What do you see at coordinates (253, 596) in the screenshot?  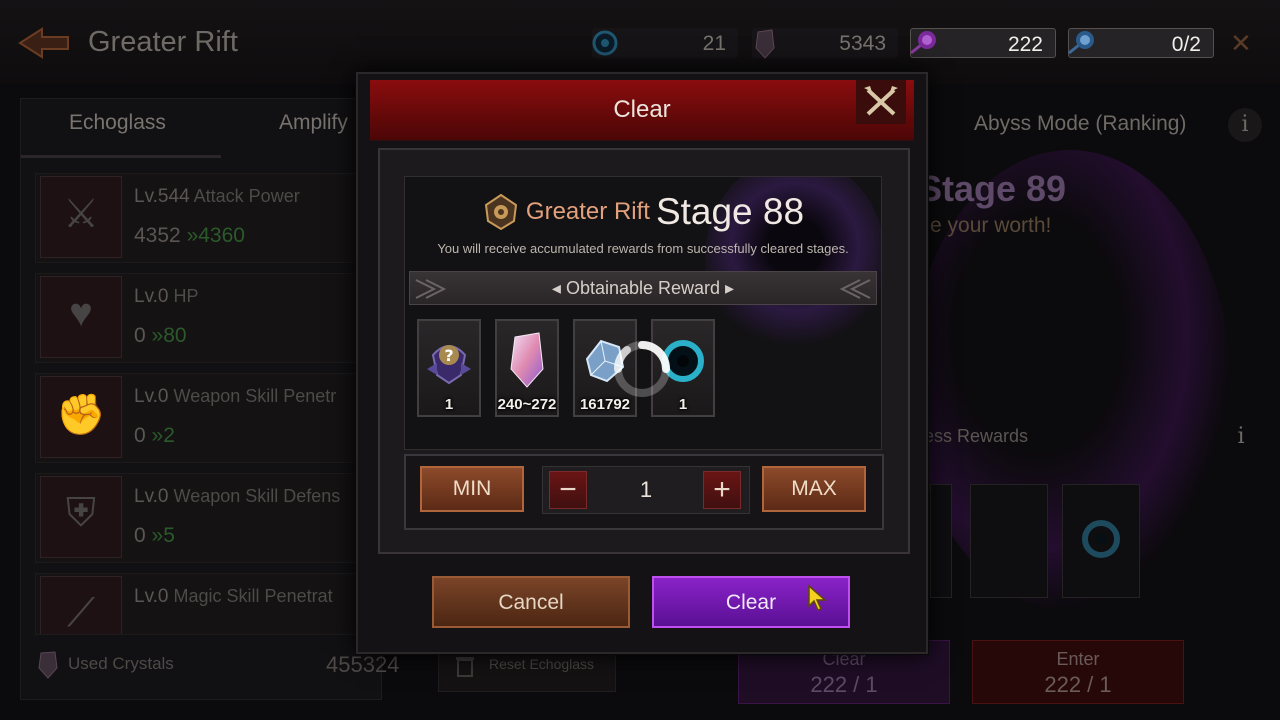 I see `stat-name: Magic Skill Penetrat` at bounding box center [253, 596].